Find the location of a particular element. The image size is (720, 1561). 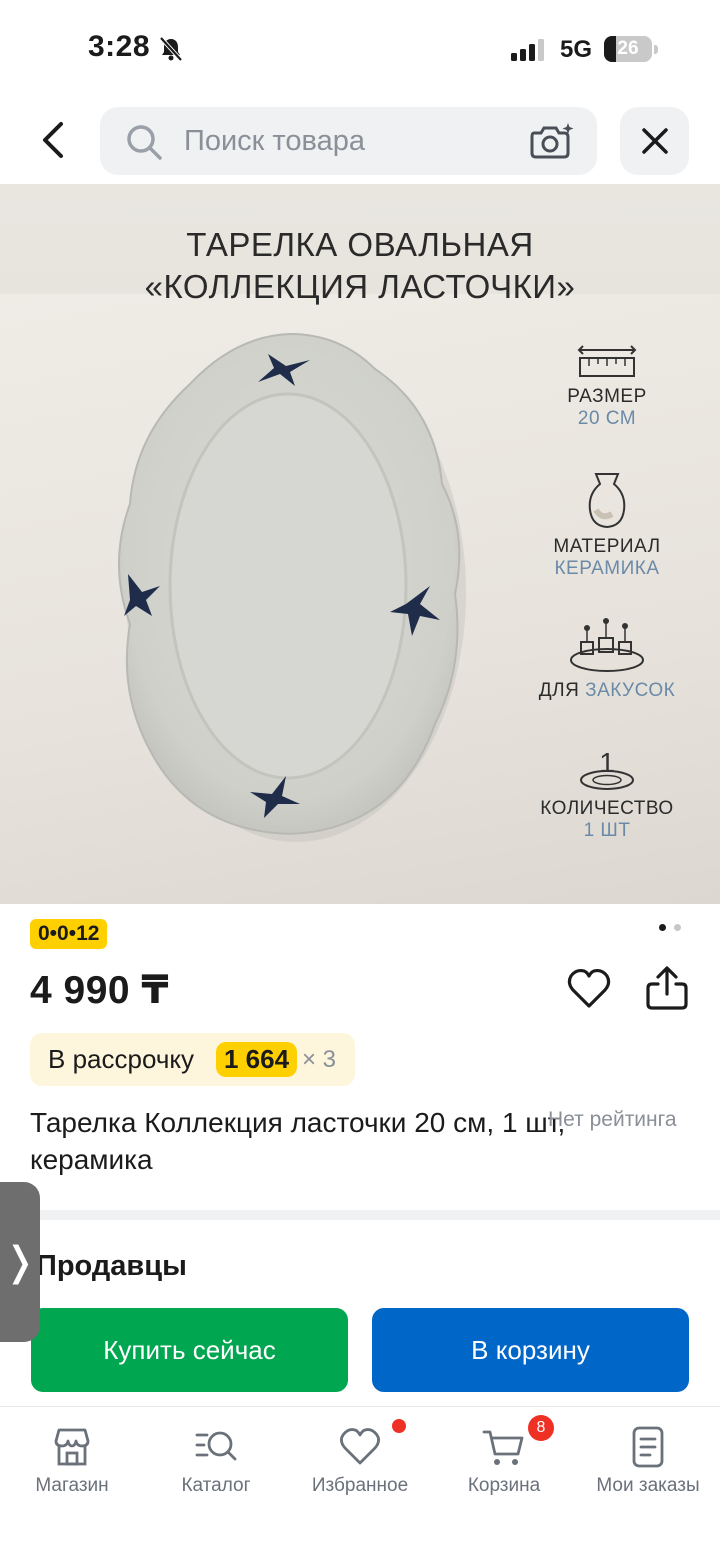

spec-purpose-value: ЗАКУСОК is located at coordinates (630, 690).